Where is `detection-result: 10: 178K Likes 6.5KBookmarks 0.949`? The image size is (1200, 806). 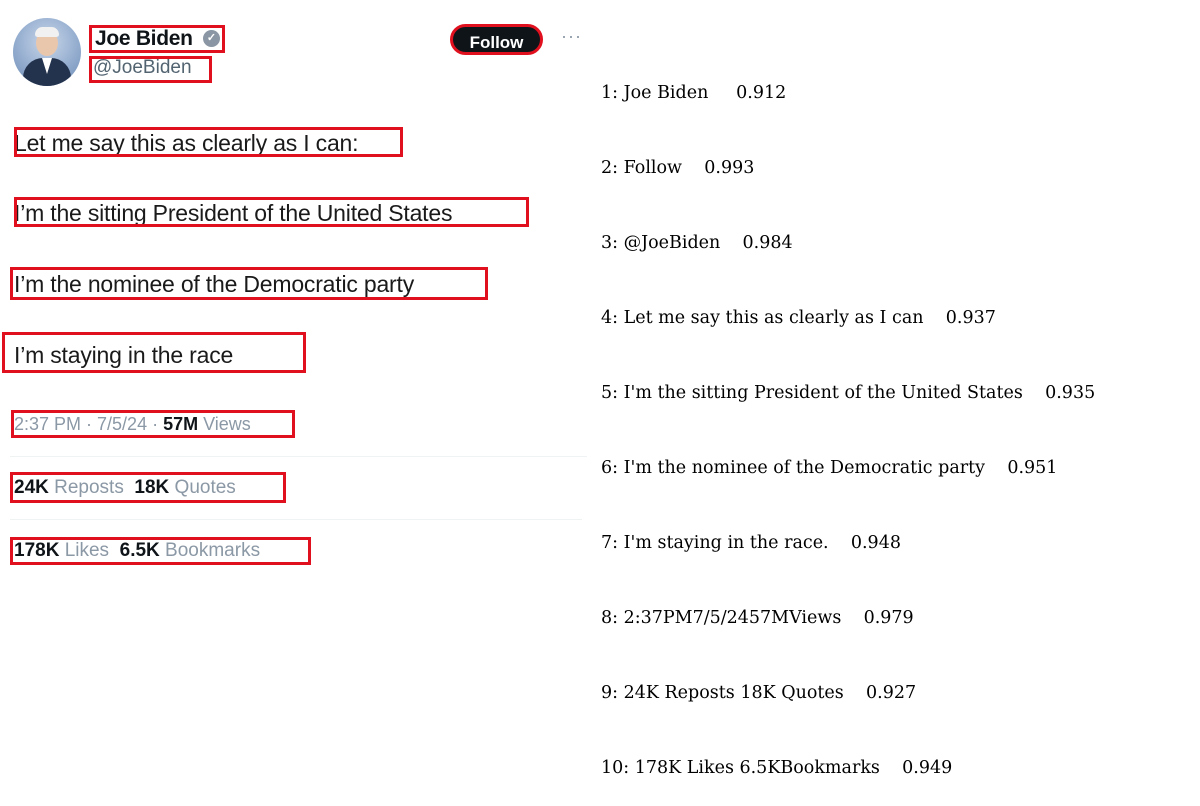
detection-result: 10: 178K Likes 6.5KBookmarks 0.949 is located at coordinates (777, 768).